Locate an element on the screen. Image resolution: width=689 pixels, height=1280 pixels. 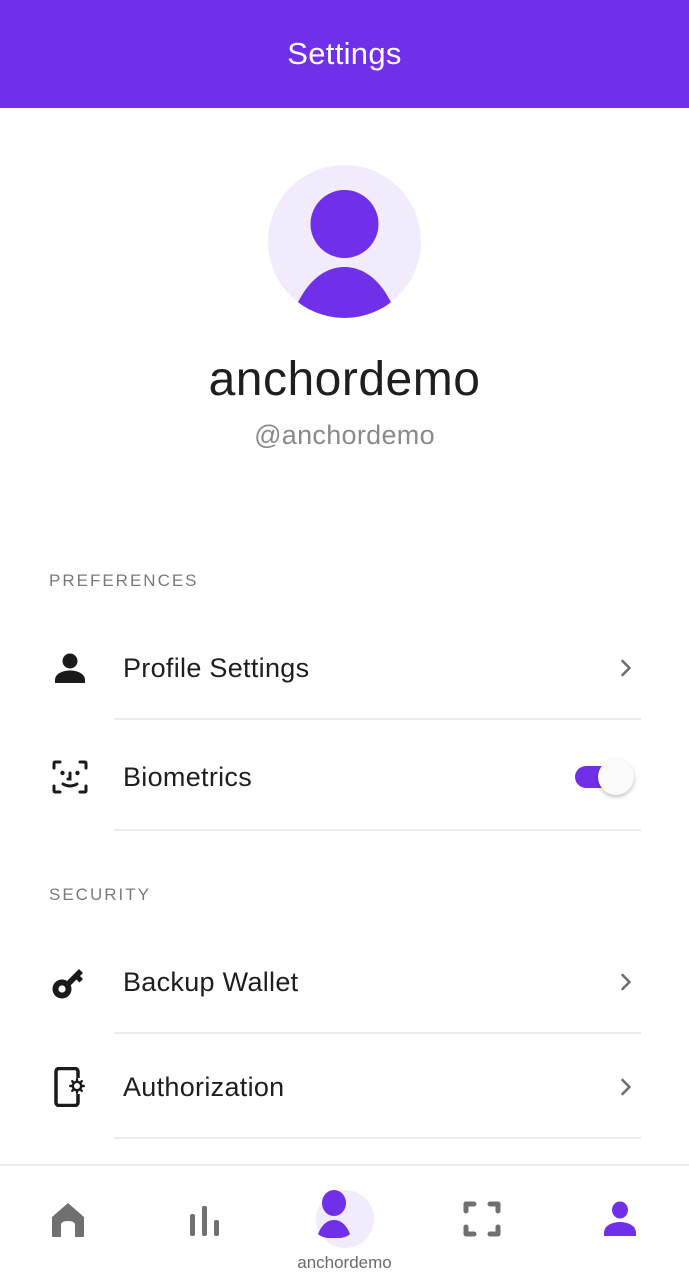
row-label: Profile Settings is located at coordinates (216, 667).